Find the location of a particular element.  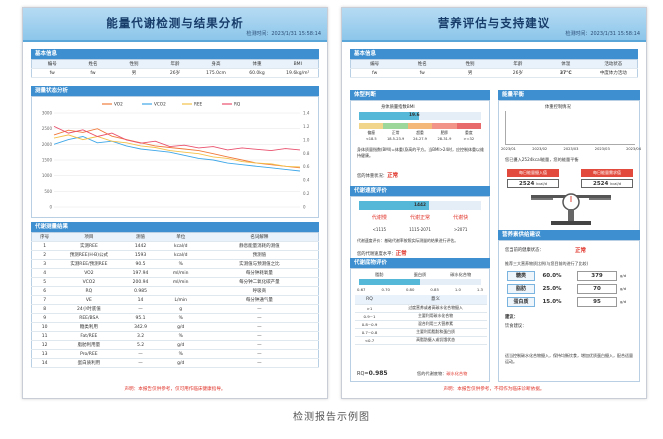

intake-label: 每日能量摄入值 is located at coordinates (533, 173).